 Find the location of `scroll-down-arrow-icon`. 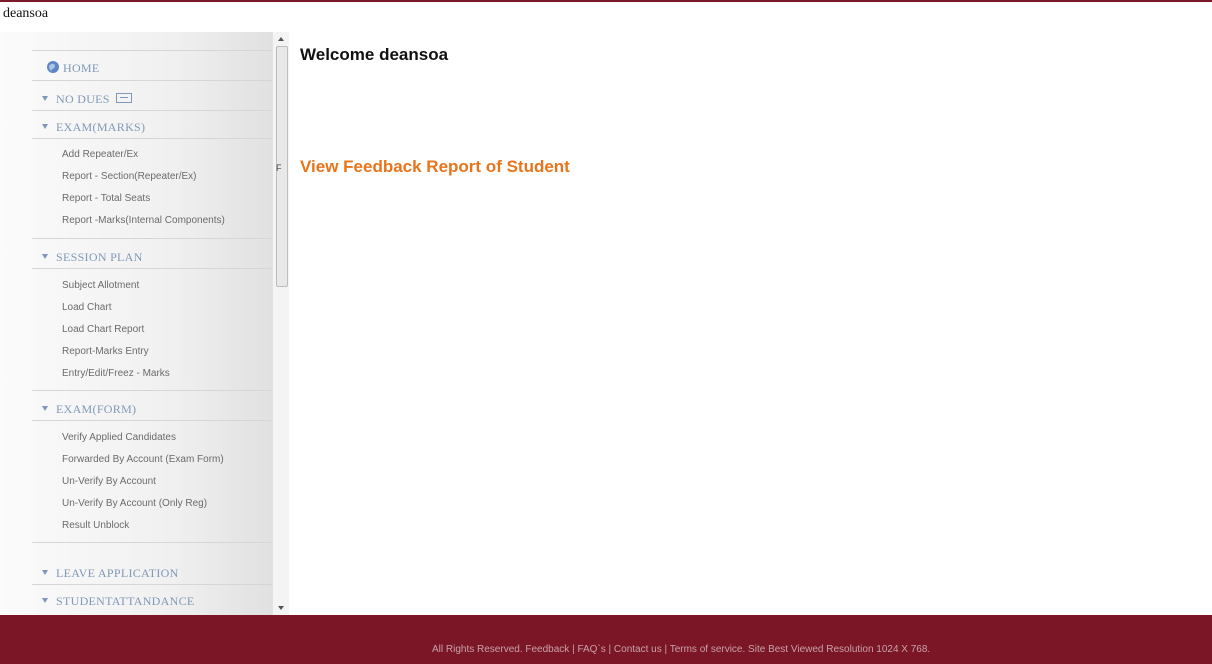

scroll-down-arrow-icon is located at coordinates (281, 608).